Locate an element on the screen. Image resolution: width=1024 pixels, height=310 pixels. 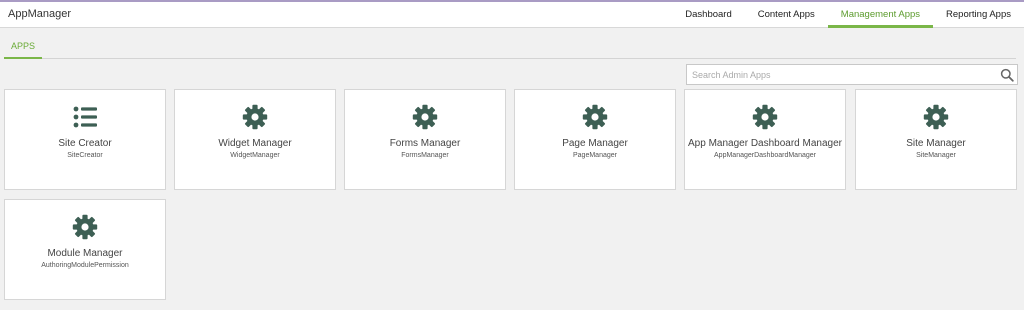
search-box is located at coordinates (852, 74).